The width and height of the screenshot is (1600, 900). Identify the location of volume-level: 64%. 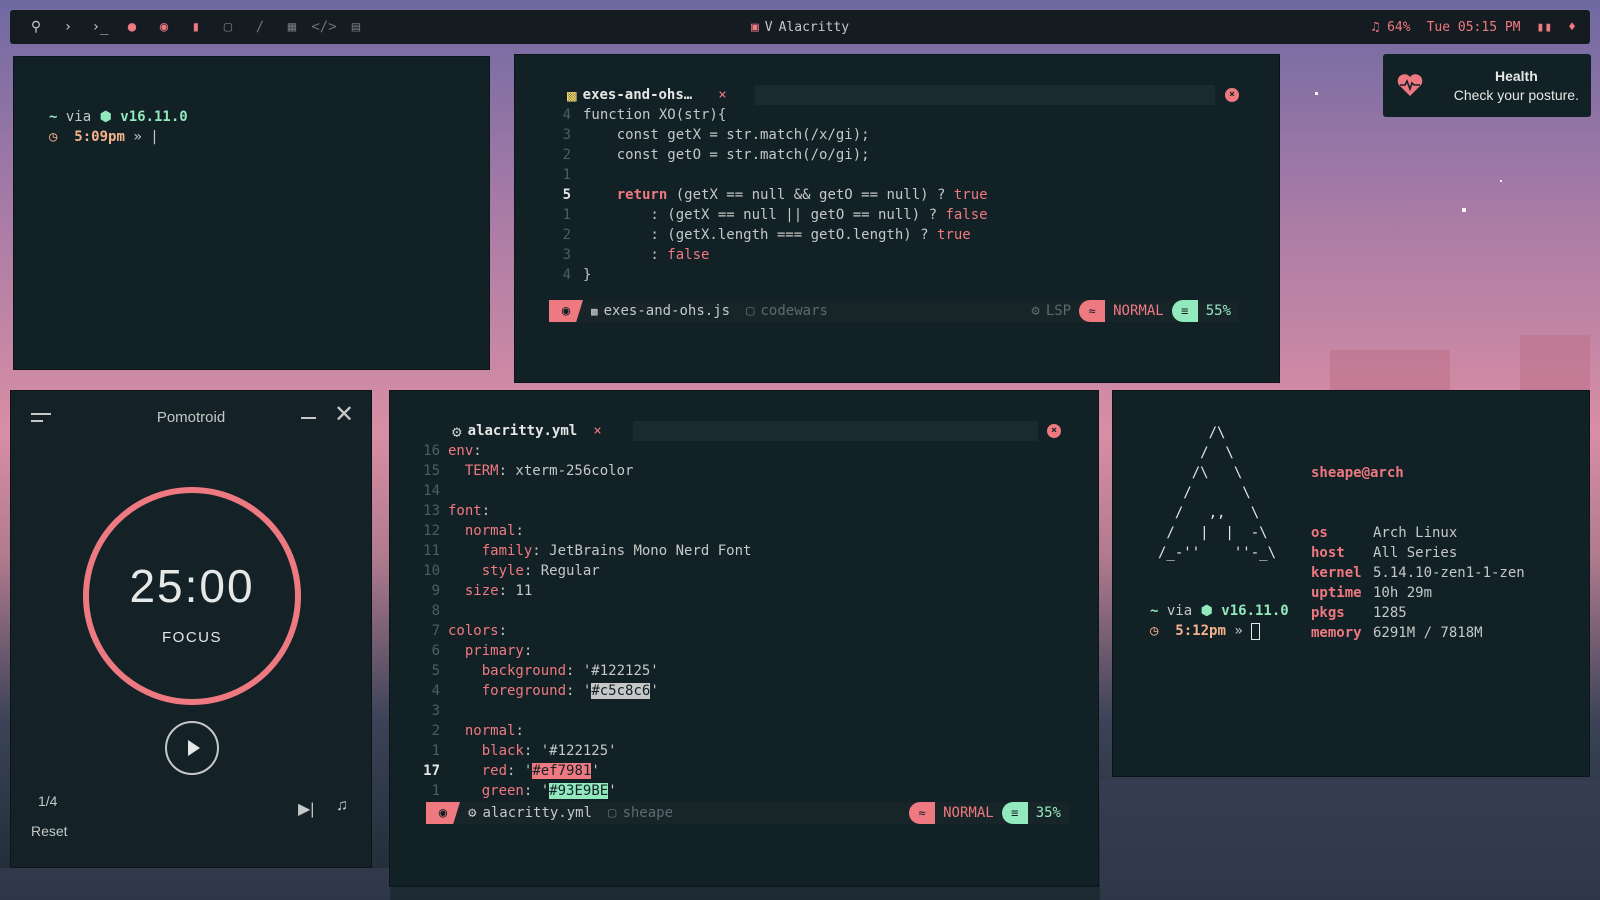
(1399, 27).